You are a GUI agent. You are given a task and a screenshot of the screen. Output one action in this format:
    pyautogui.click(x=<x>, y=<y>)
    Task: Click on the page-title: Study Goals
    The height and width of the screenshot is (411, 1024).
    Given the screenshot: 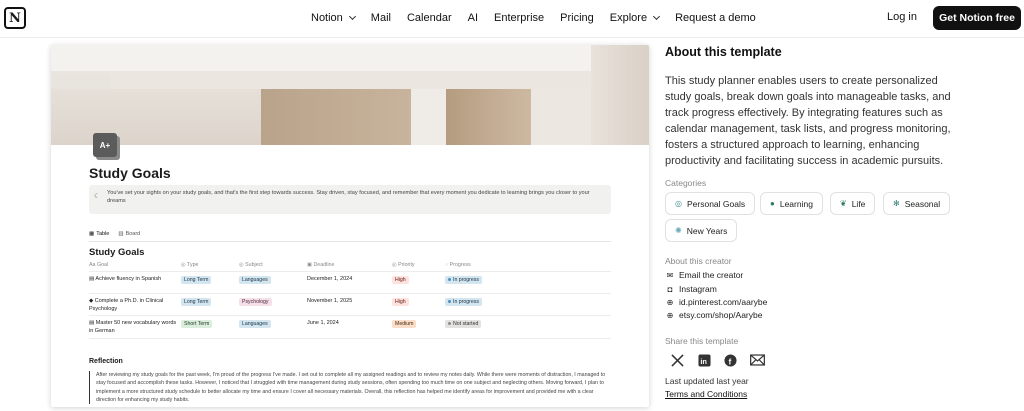 What is the action you would take?
    pyautogui.click(x=130, y=173)
    